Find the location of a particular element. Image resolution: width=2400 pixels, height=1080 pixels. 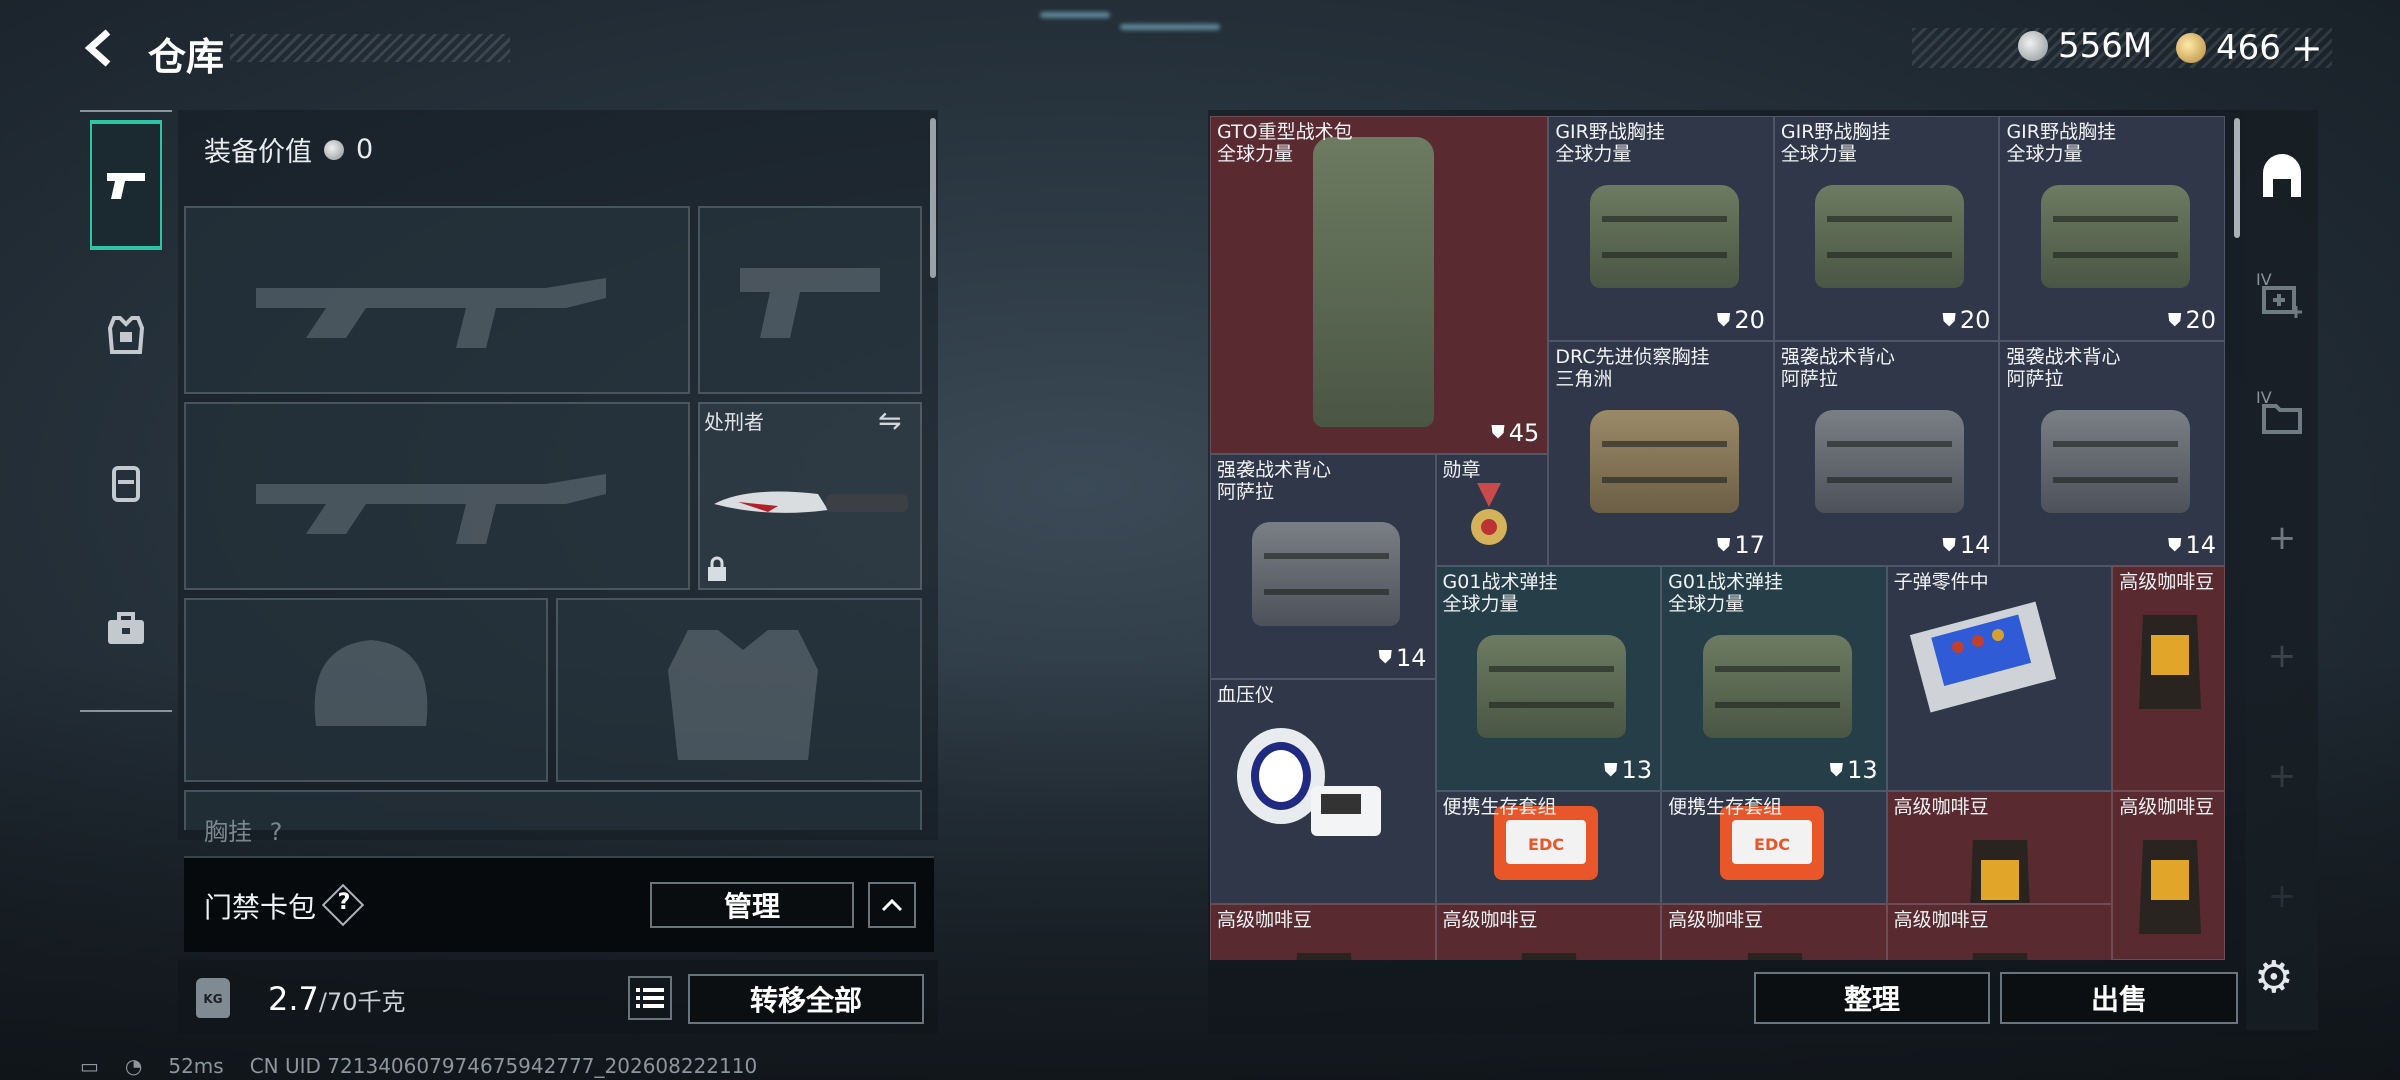

page-title: 仓库 is located at coordinates (186, 57).